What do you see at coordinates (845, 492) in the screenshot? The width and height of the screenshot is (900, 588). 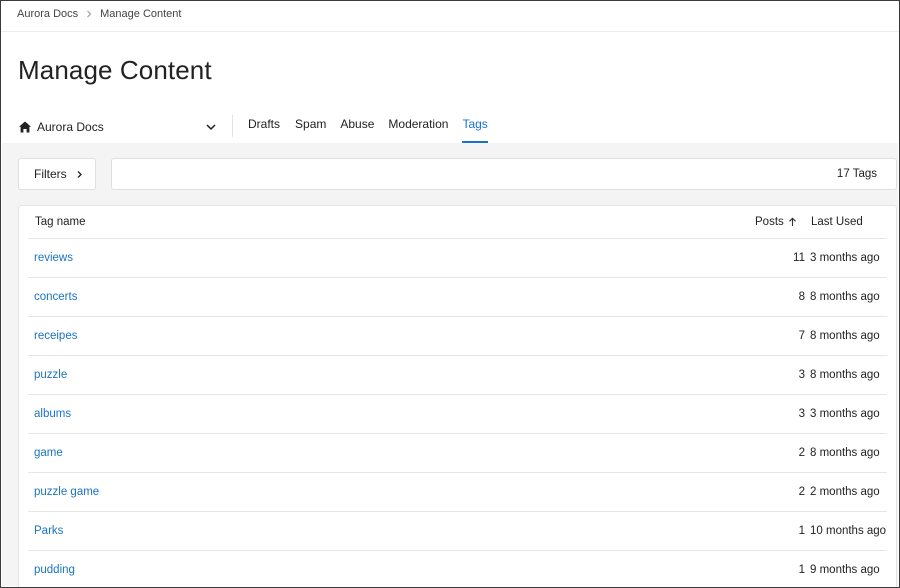 I see `tag-last-used: 2 months ago` at bounding box center [845, 492].